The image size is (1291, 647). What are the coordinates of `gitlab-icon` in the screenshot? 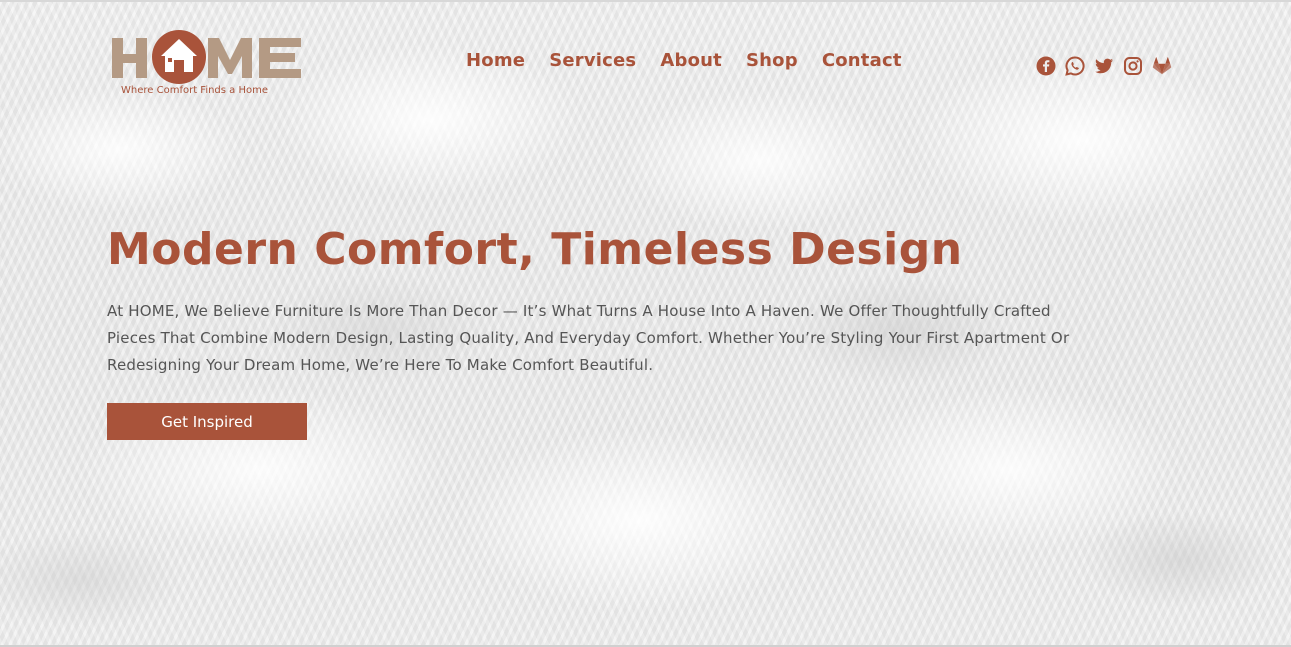 It's located at (1162, 66).